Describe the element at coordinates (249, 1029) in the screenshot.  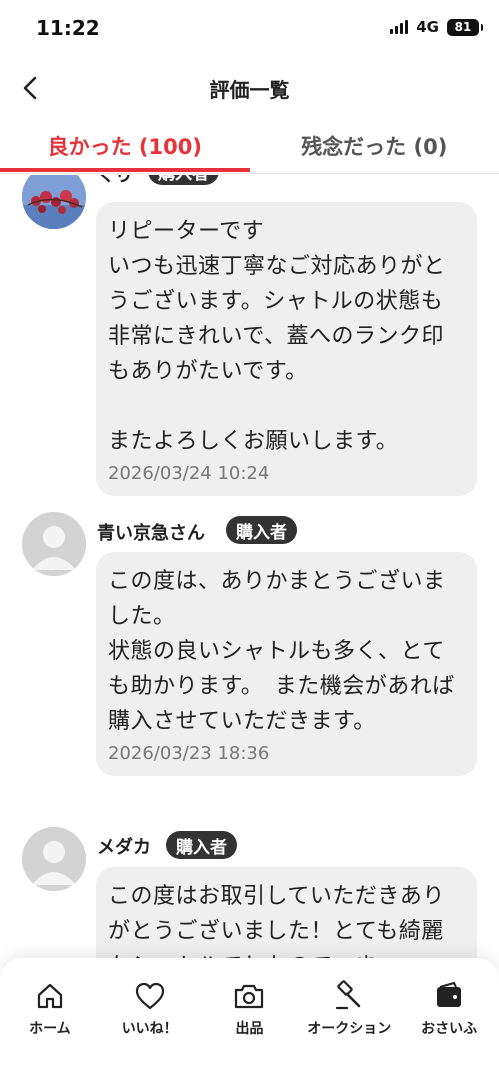
I see `nav-label: 出品` at that location.